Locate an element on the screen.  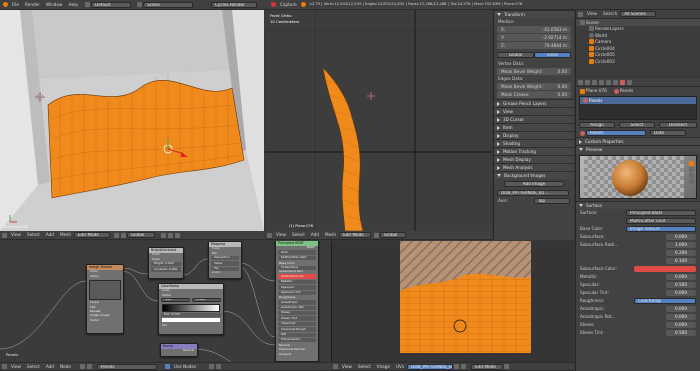
vp-menu-mesh: Mesh is located at coordinates (65, 234).